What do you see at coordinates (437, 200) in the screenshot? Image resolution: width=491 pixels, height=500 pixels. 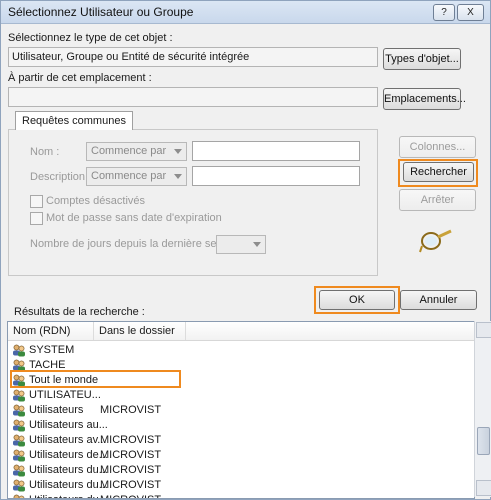 I see `stop-button: Arrêter` at bounding box center [437, 200].